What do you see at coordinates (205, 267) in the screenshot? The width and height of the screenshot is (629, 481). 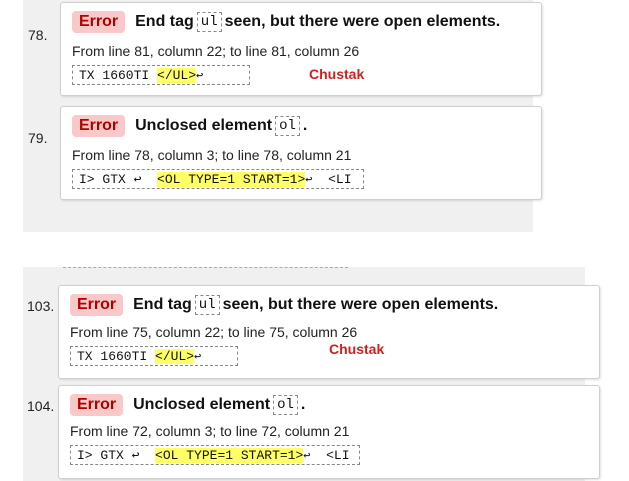 I see `separator-line` at bounding box center [205, 267].